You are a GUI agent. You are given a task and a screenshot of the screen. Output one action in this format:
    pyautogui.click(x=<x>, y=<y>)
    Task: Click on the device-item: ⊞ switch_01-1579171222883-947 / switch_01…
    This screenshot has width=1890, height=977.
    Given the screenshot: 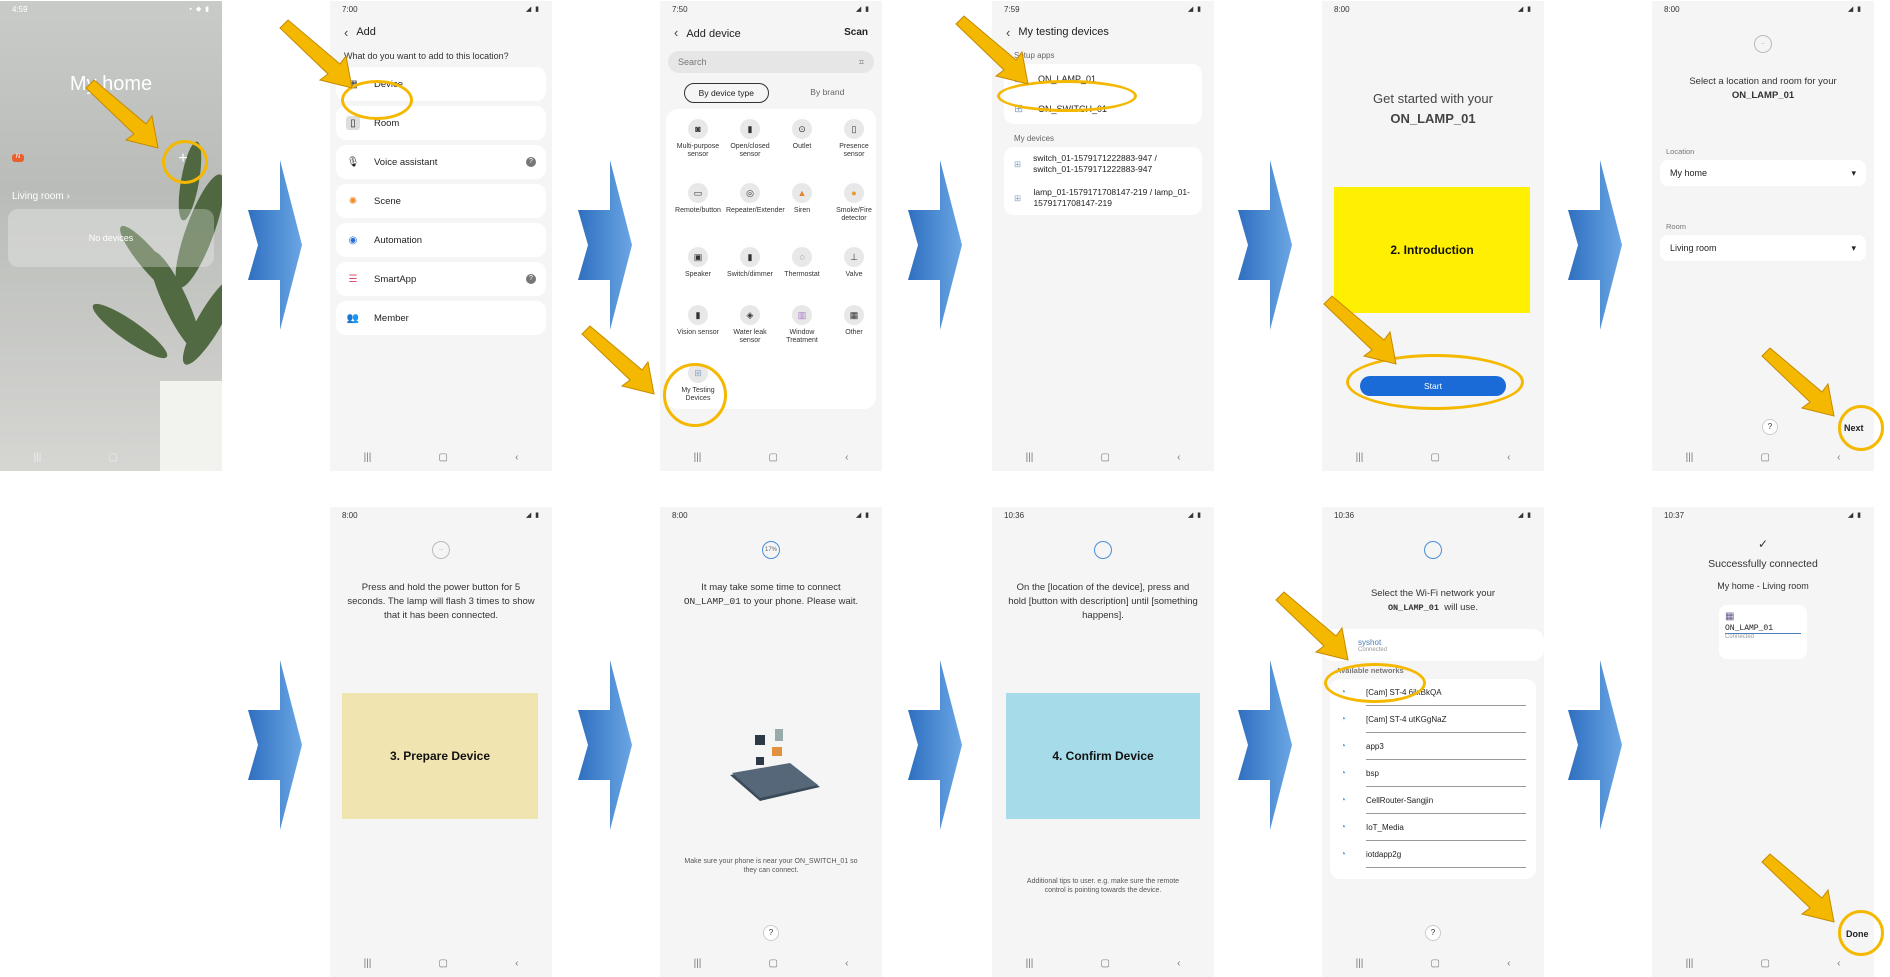 What is the action you would take?
    pyautogui.click(x=1103, y=164)
    